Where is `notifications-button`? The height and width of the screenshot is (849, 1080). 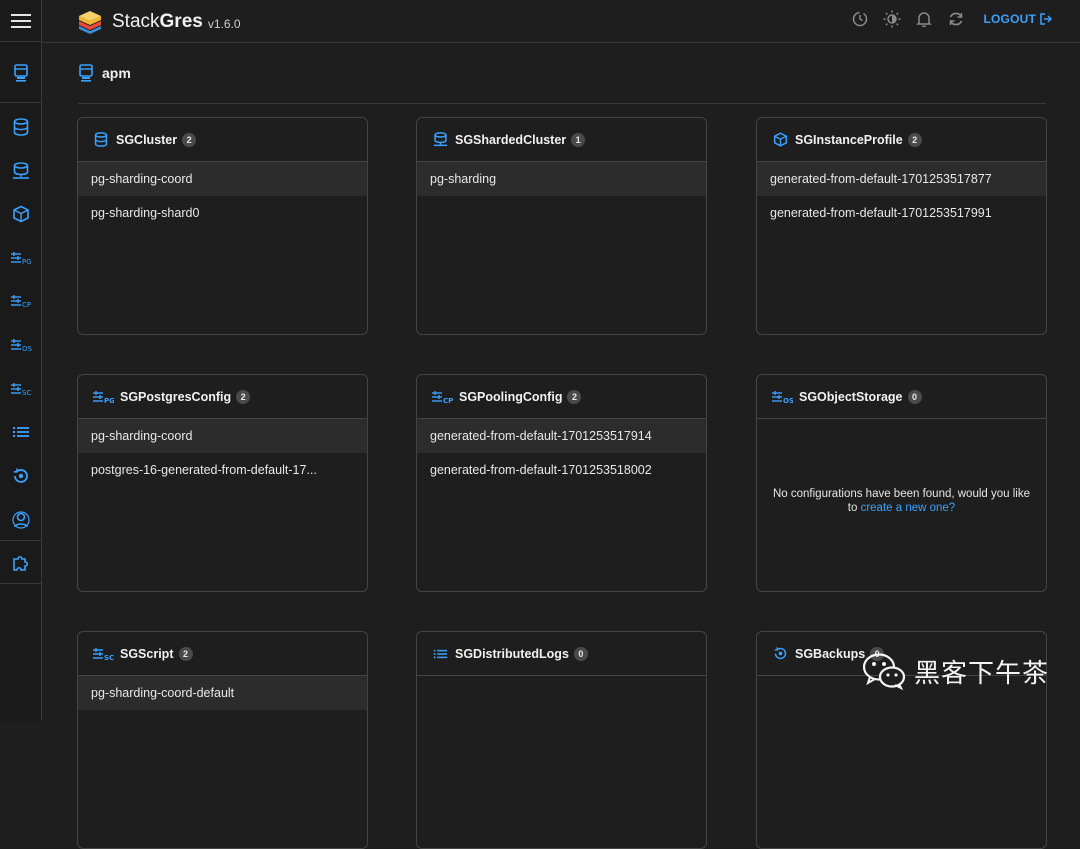 notifications-button is located at coordinates (924, 19).